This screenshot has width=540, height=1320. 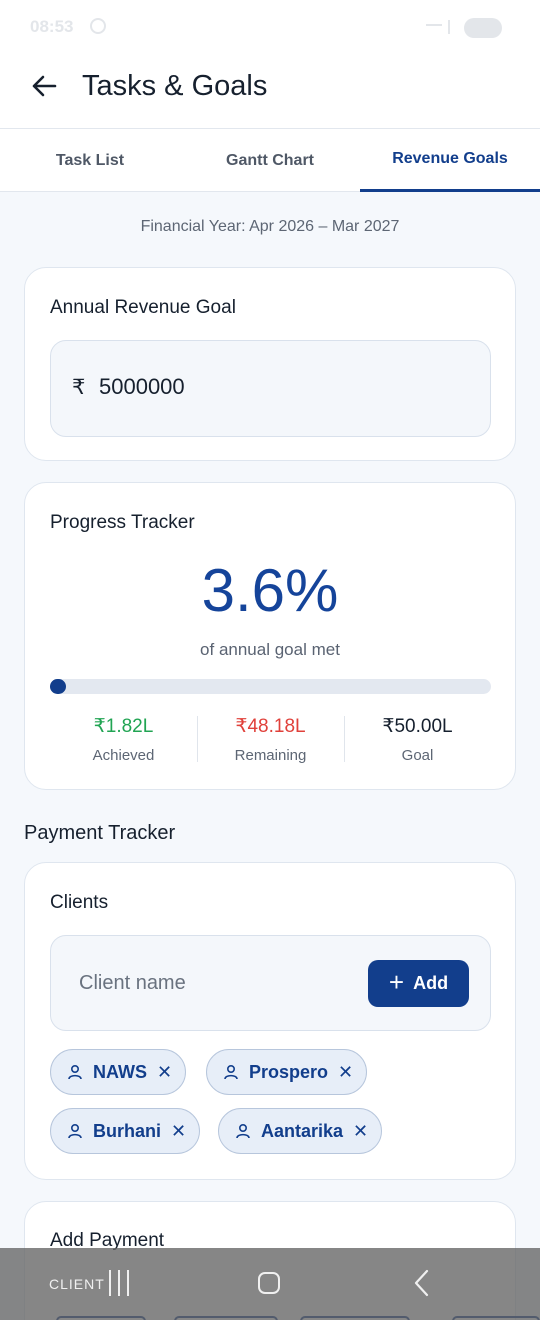 What do you see at coordinates (100, 833) in the screenshot?
I see `payment-tracker-title: Payment Tracker` at bounding box center [100, 833].